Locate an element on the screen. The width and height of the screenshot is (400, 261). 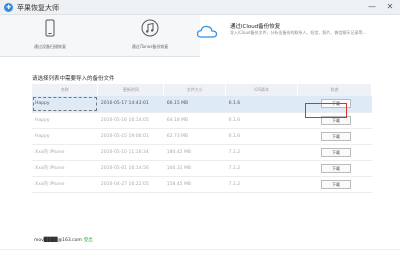
logout-link: 登出 is located at coordinates (88, 240).